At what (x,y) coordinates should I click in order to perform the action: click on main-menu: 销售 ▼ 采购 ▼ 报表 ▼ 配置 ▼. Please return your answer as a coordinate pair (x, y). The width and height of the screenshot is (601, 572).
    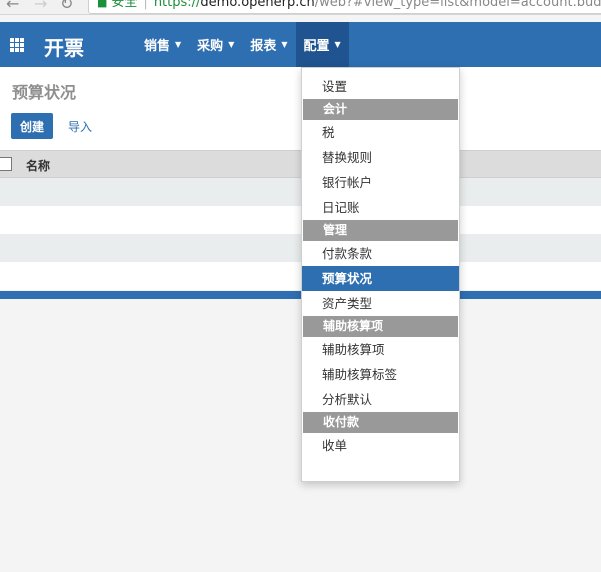
    Looking at the image, I should click on (242, 44).